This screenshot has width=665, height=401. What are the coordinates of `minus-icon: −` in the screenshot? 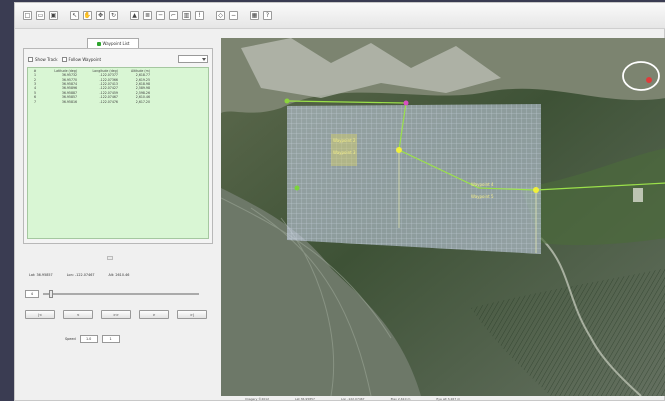 It's located at (233, 15).